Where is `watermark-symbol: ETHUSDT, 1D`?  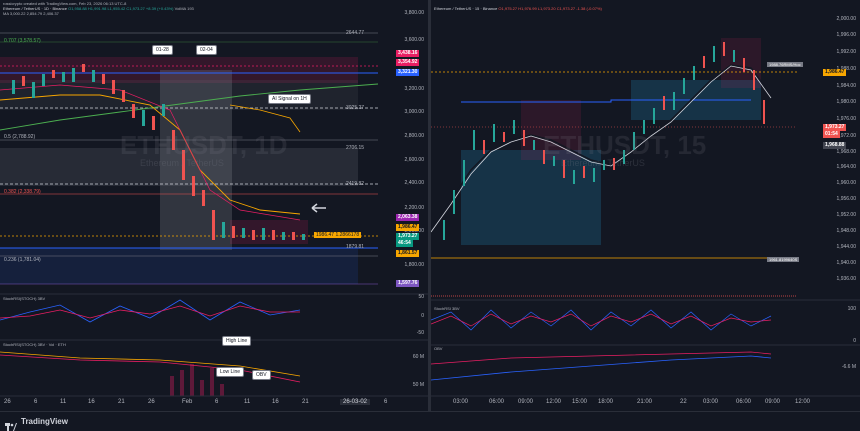 watermark-symbol: ETHUSDT, 1D is located at coordinates (204, 145).